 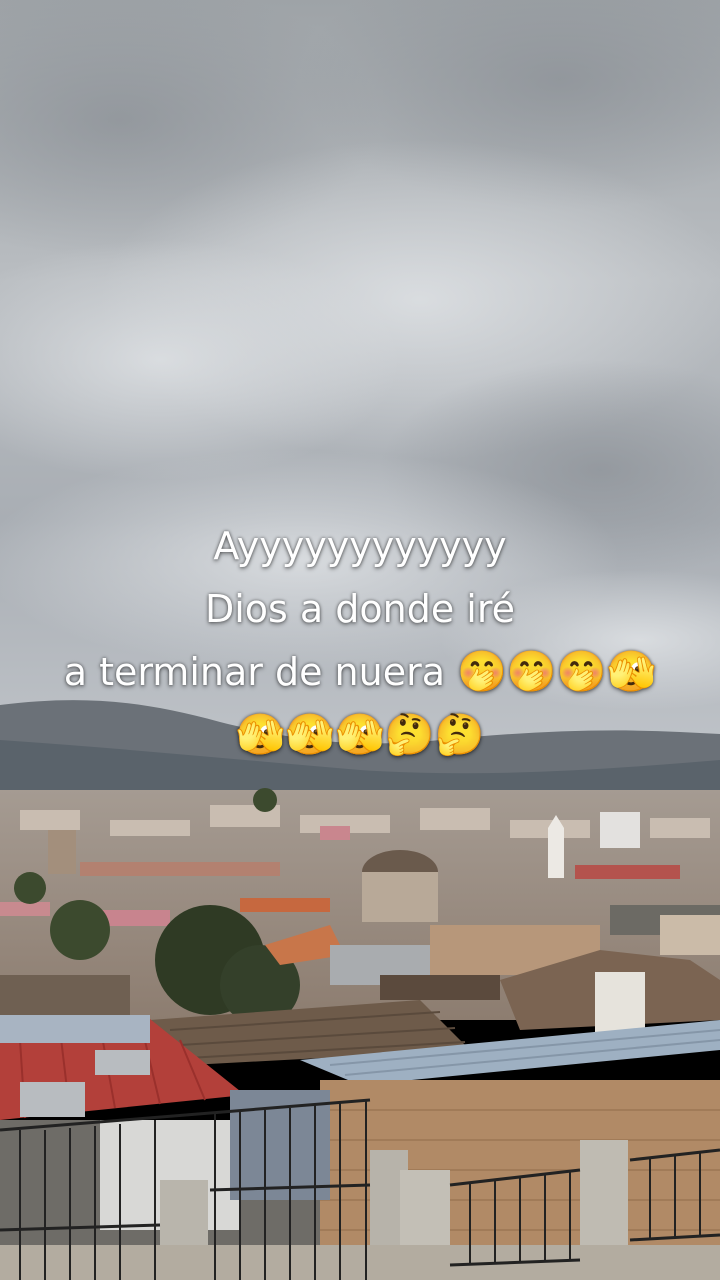 I want to click on caption-line-3: a terminar de nuera 🤭🤭🤭🫣, so click(x=360, y=672).